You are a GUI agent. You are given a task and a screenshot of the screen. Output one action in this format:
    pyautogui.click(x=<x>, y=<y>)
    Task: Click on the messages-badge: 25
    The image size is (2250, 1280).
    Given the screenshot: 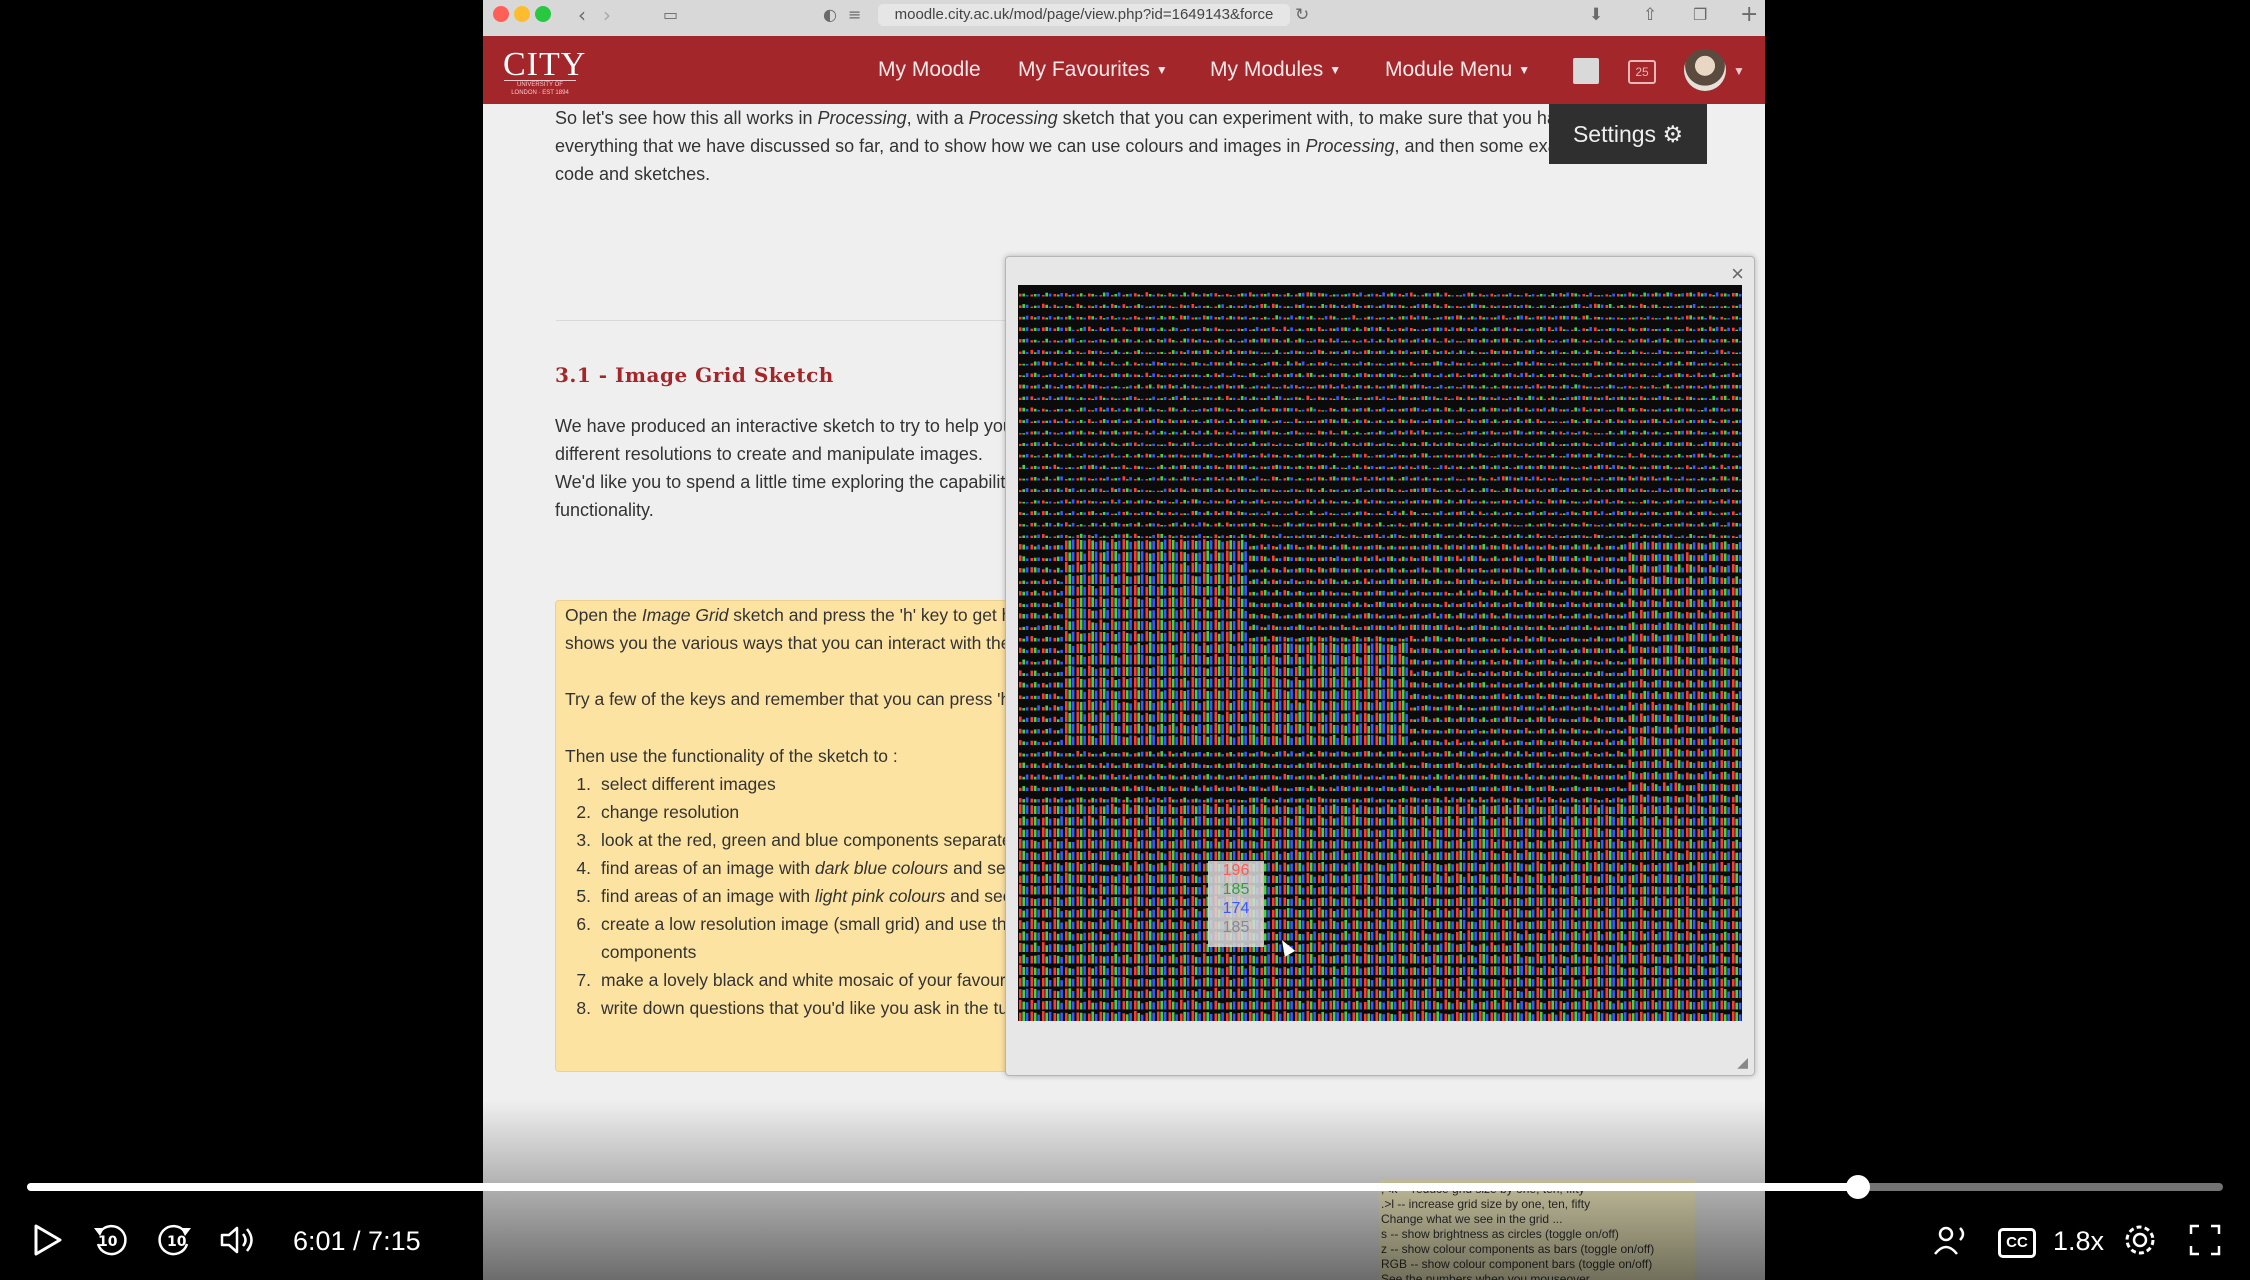 What is the action you would take?
    pyautogui.click(x=1642, y=72)
    